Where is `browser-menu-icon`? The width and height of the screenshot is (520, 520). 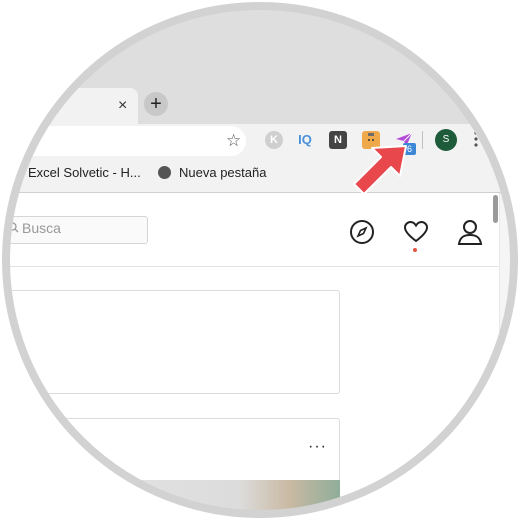
browser-menu-icon is located at coordinates (476, 139).